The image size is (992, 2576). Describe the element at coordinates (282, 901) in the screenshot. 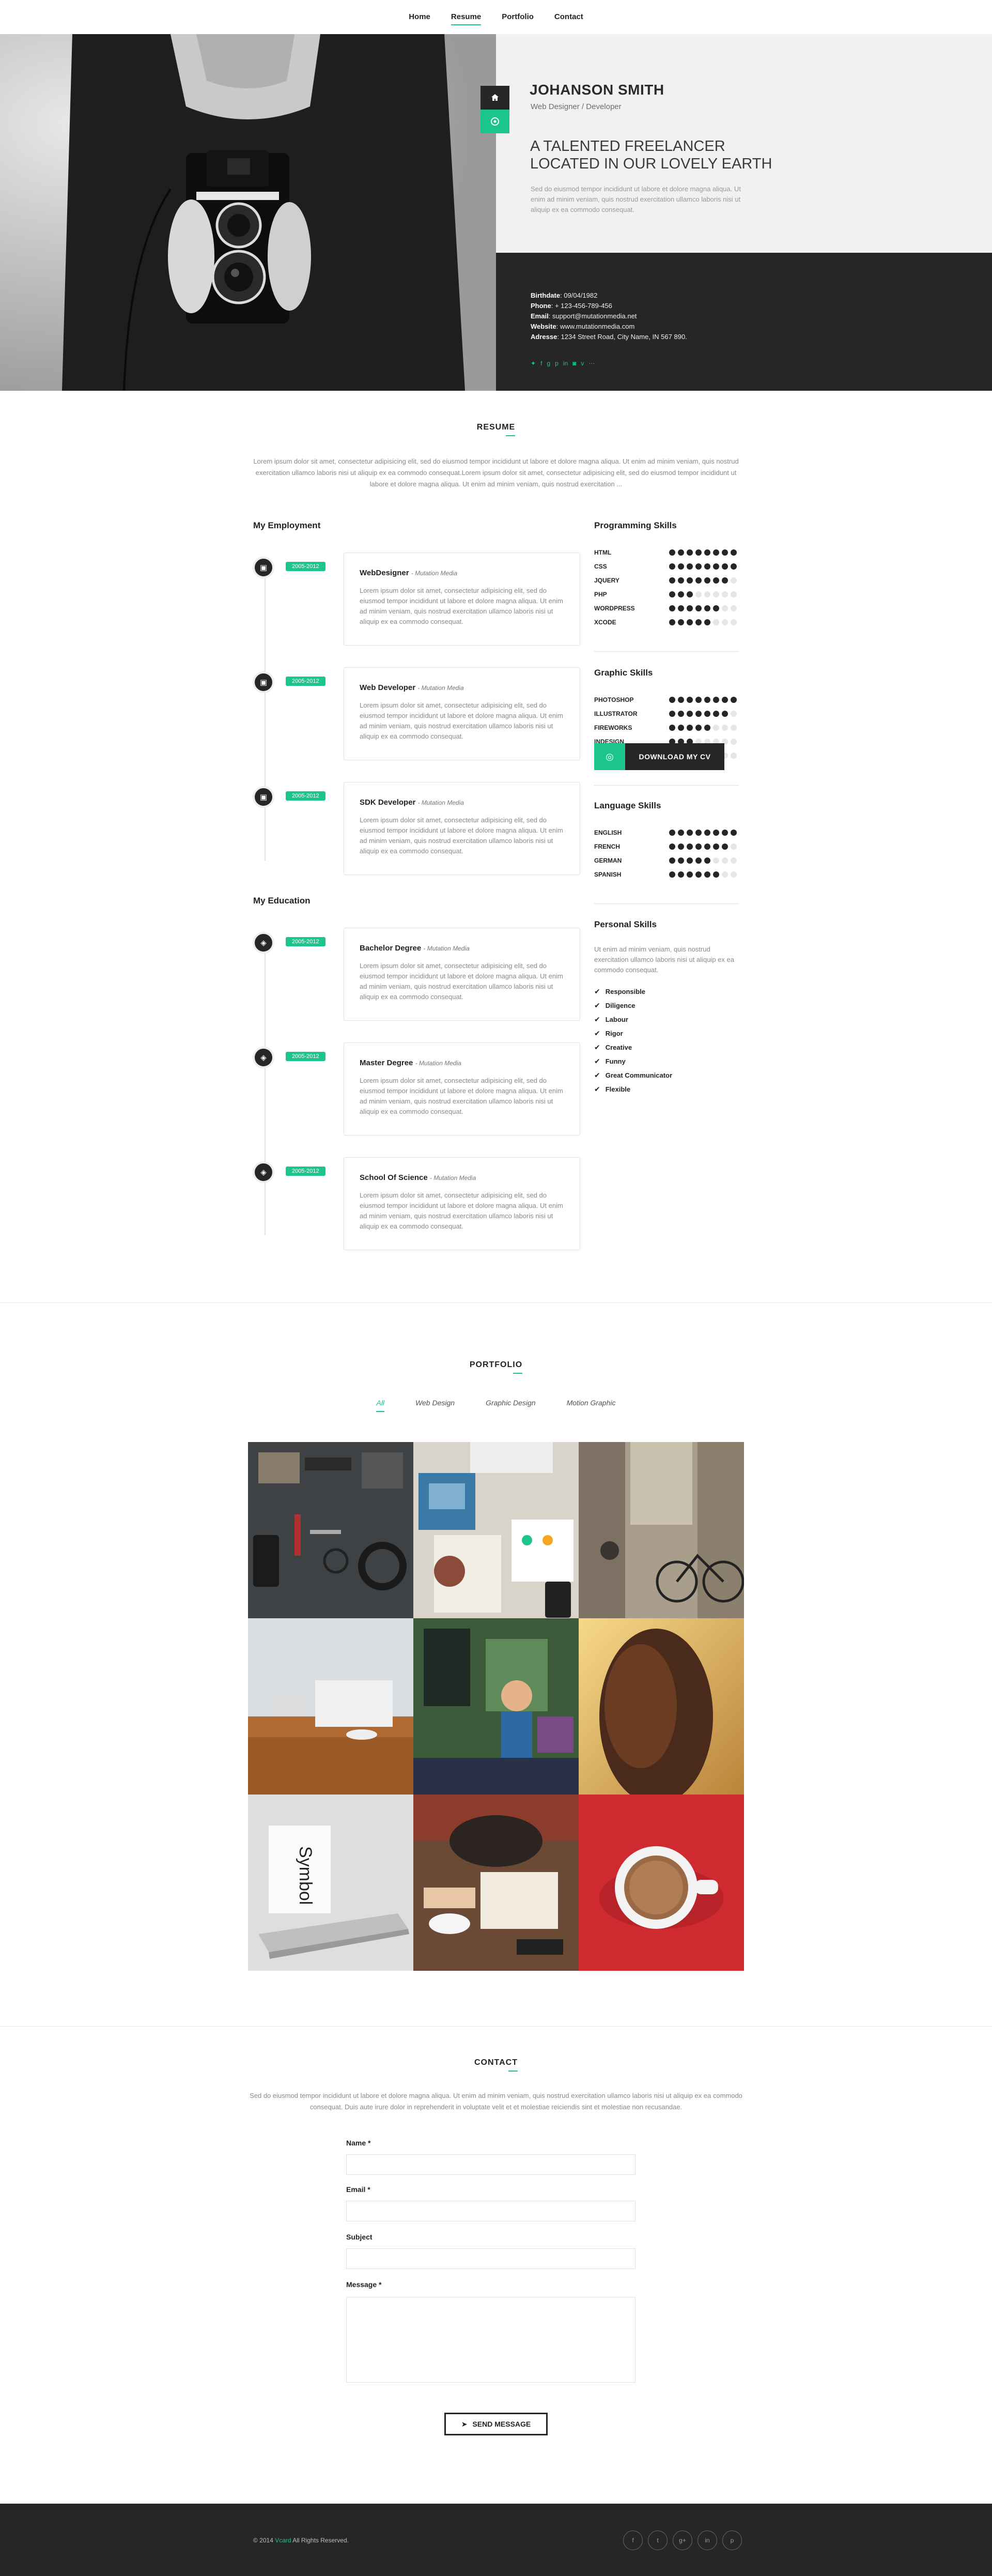

I see `education-title: My Education` at that location.